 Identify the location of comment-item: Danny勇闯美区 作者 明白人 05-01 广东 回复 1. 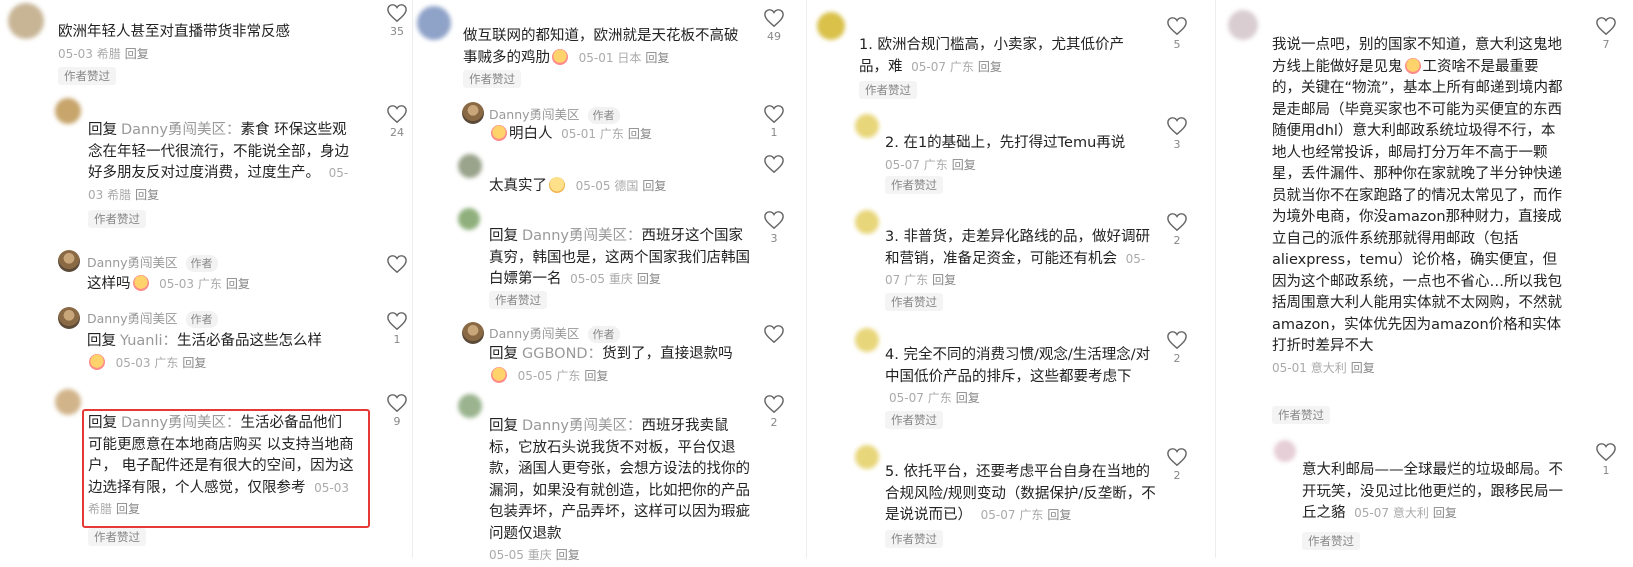
(609, 124).